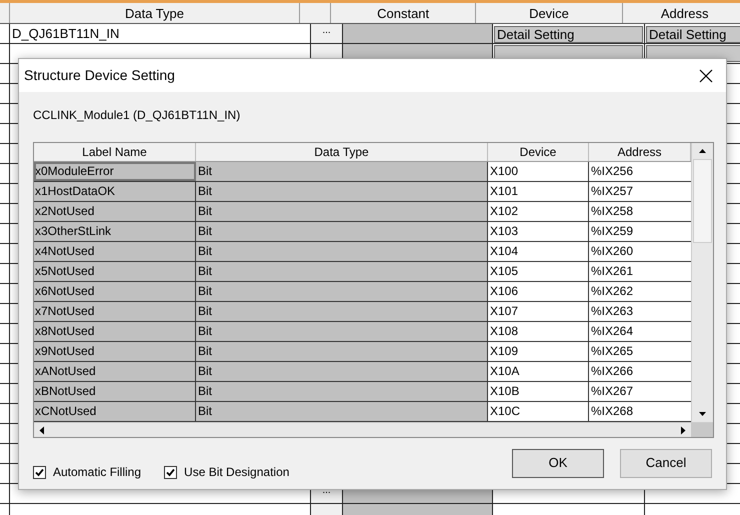 This screenshot has height=515, width=740. I want to click on table-cell: xCNotUsed, so click(115, 411).